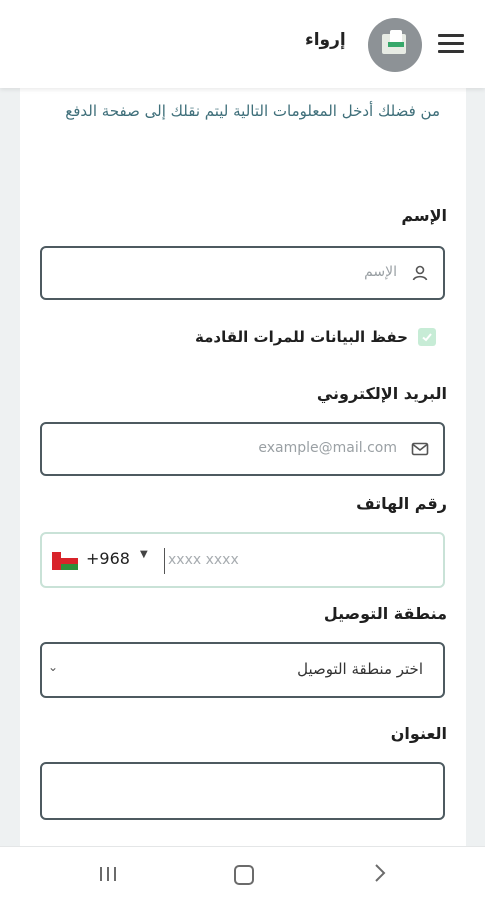 The height and width of the screenshot is (901, 485). Describe the element at coordinates (325, 40) in the screenshot. I see `brand-name: إرواء` at that location.